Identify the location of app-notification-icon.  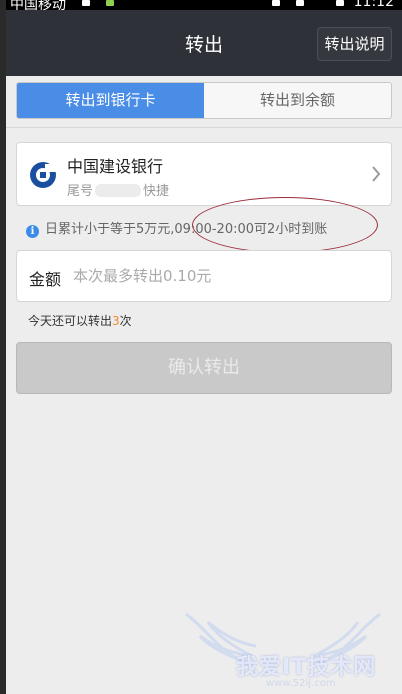
(110, 3).